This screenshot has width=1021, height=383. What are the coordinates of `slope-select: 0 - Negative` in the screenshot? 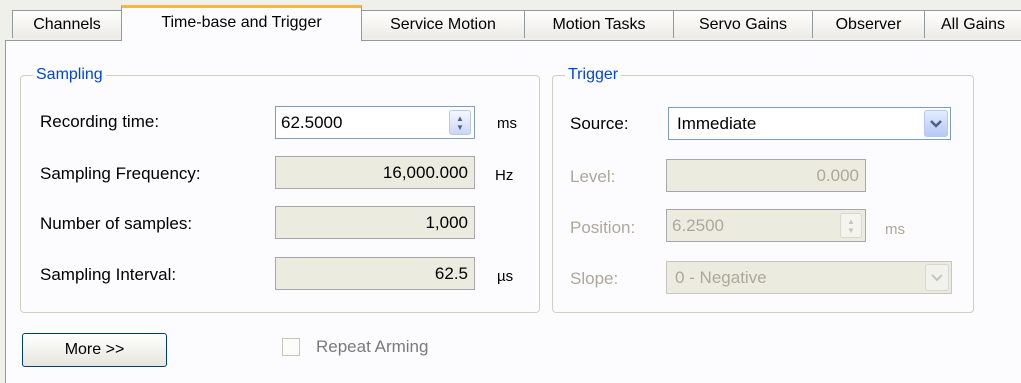 It's located at (809, 277).